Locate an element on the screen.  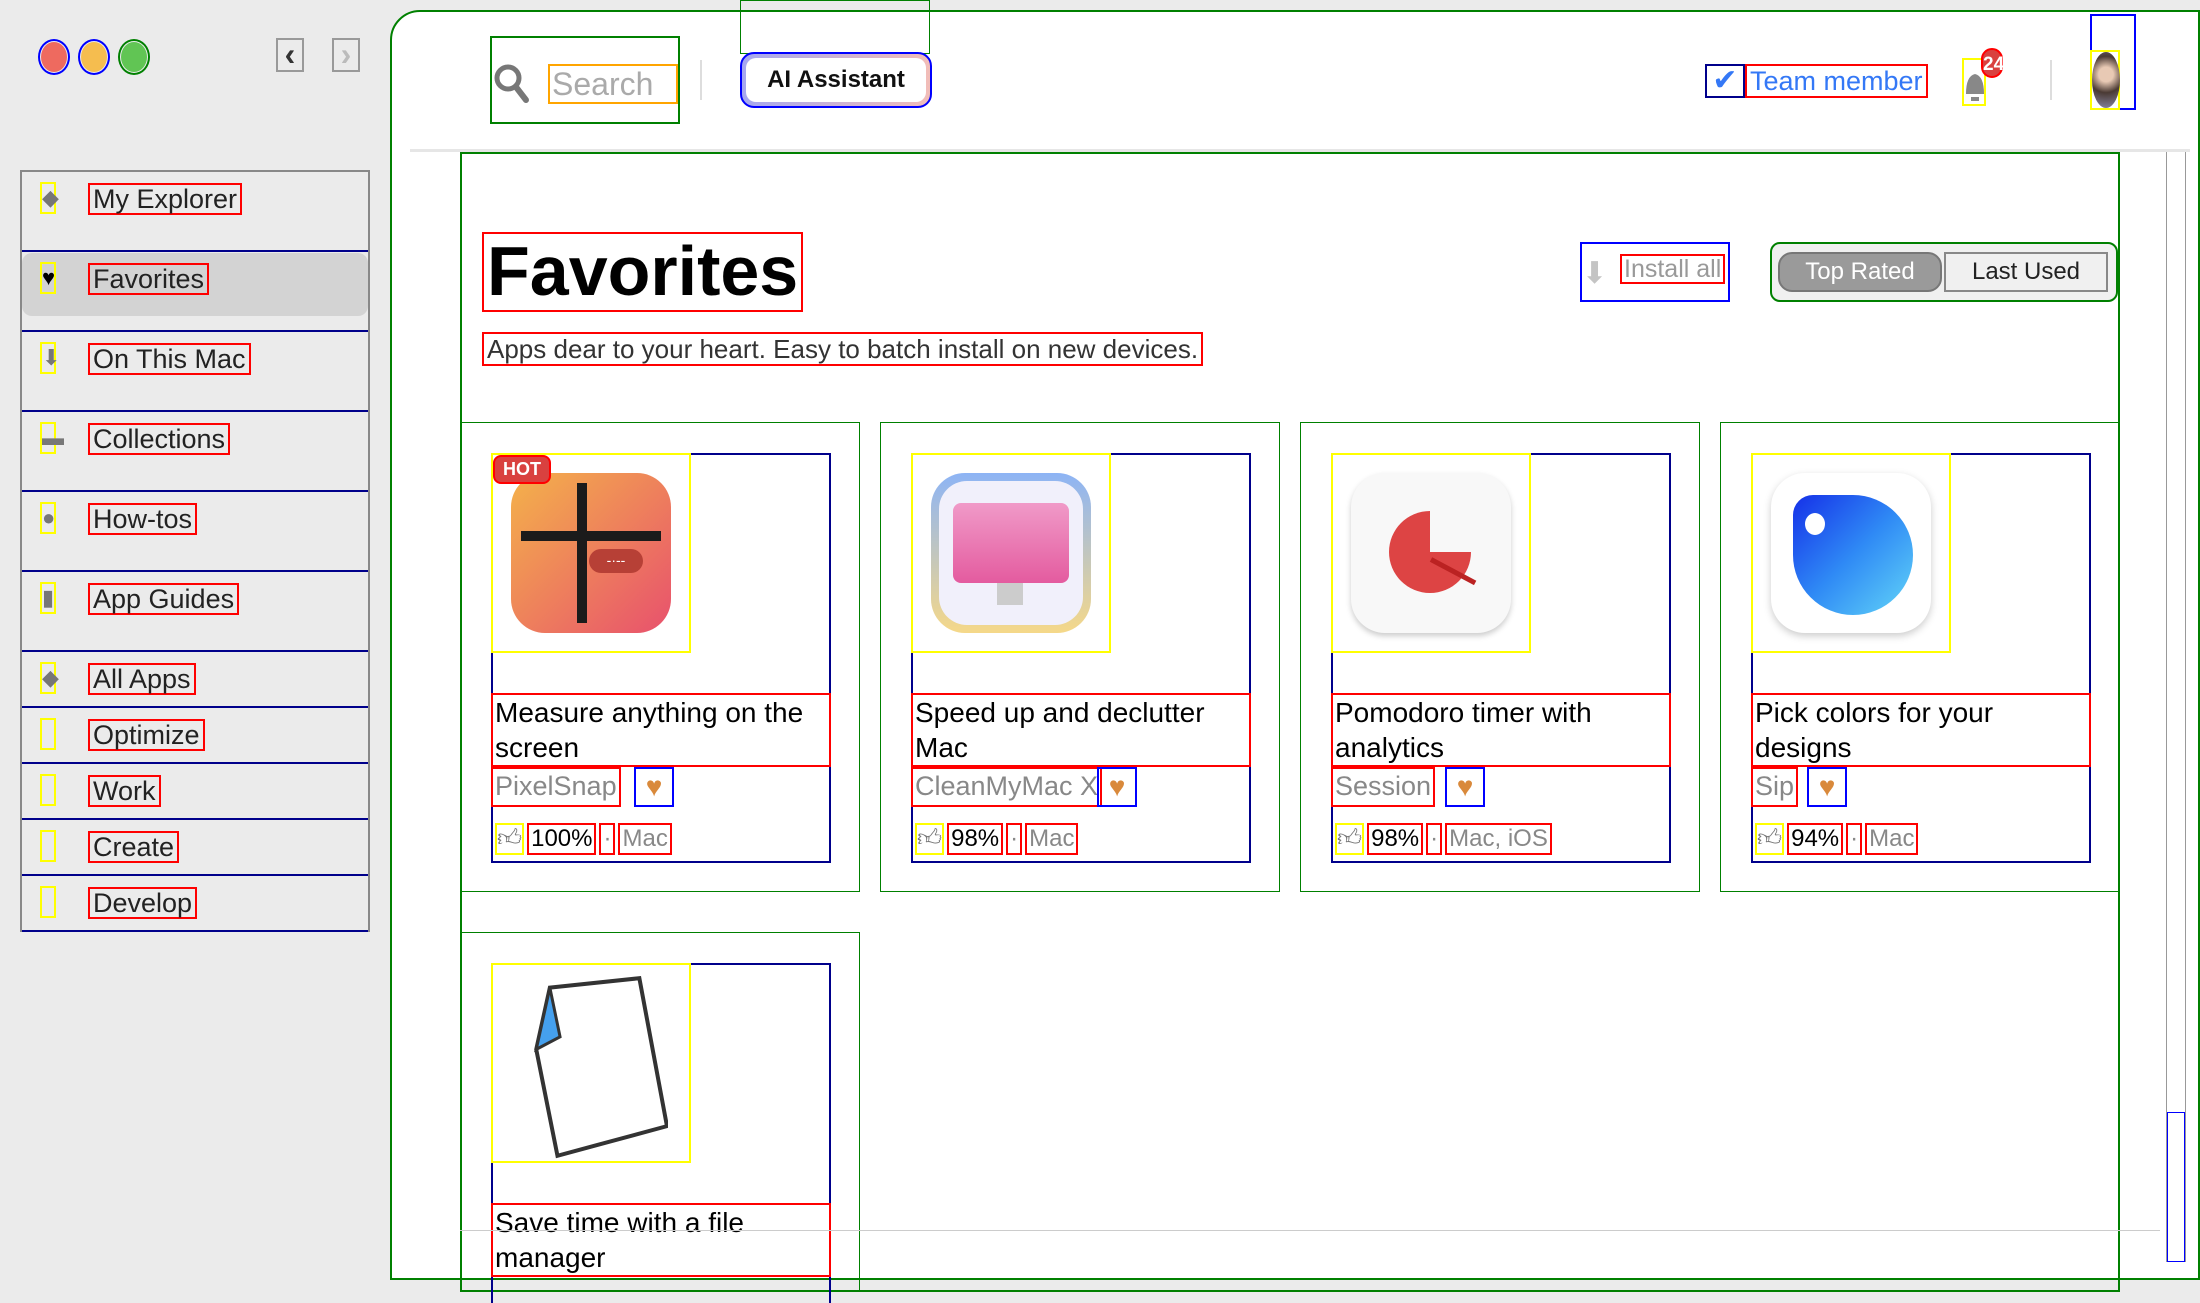
sidebar-item-label: Create is located at coordinates (134, 847).